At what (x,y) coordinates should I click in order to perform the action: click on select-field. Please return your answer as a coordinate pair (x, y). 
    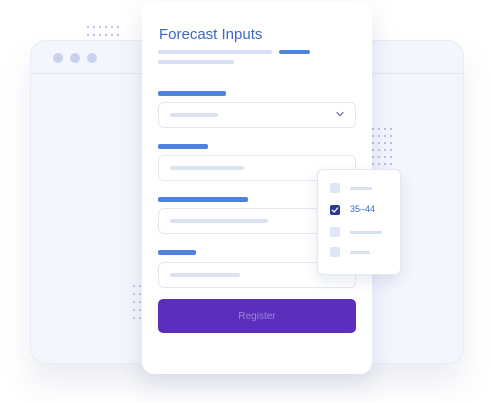
    Looking at the image, I should click on (257, 115).